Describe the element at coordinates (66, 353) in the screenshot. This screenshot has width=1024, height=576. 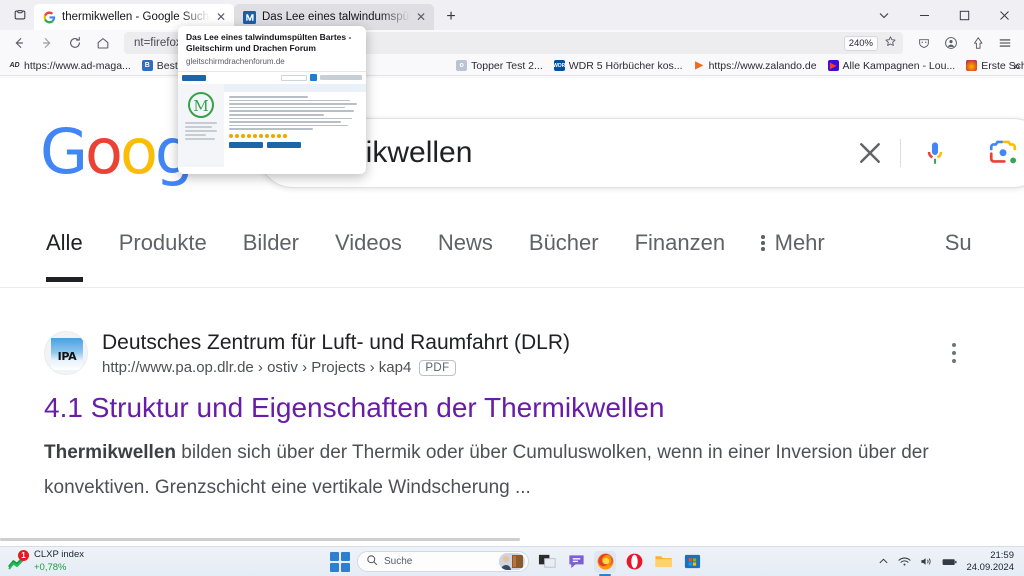
I see `result-favicon` at that location.